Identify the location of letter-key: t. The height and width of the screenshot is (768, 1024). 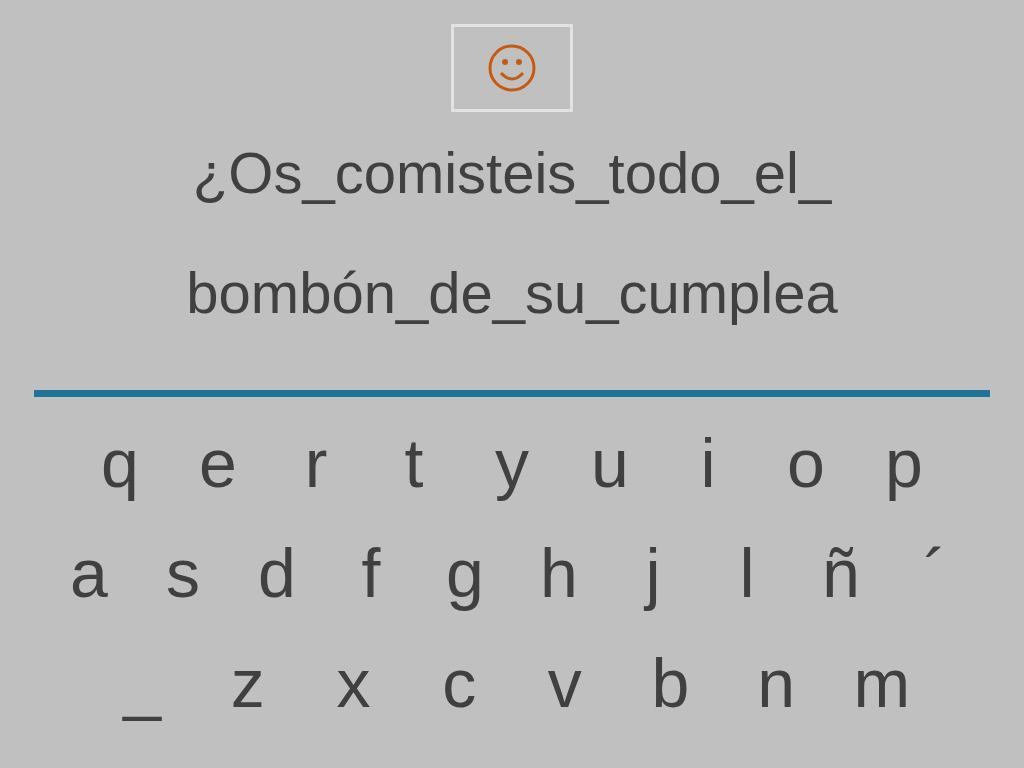
(414, 463).